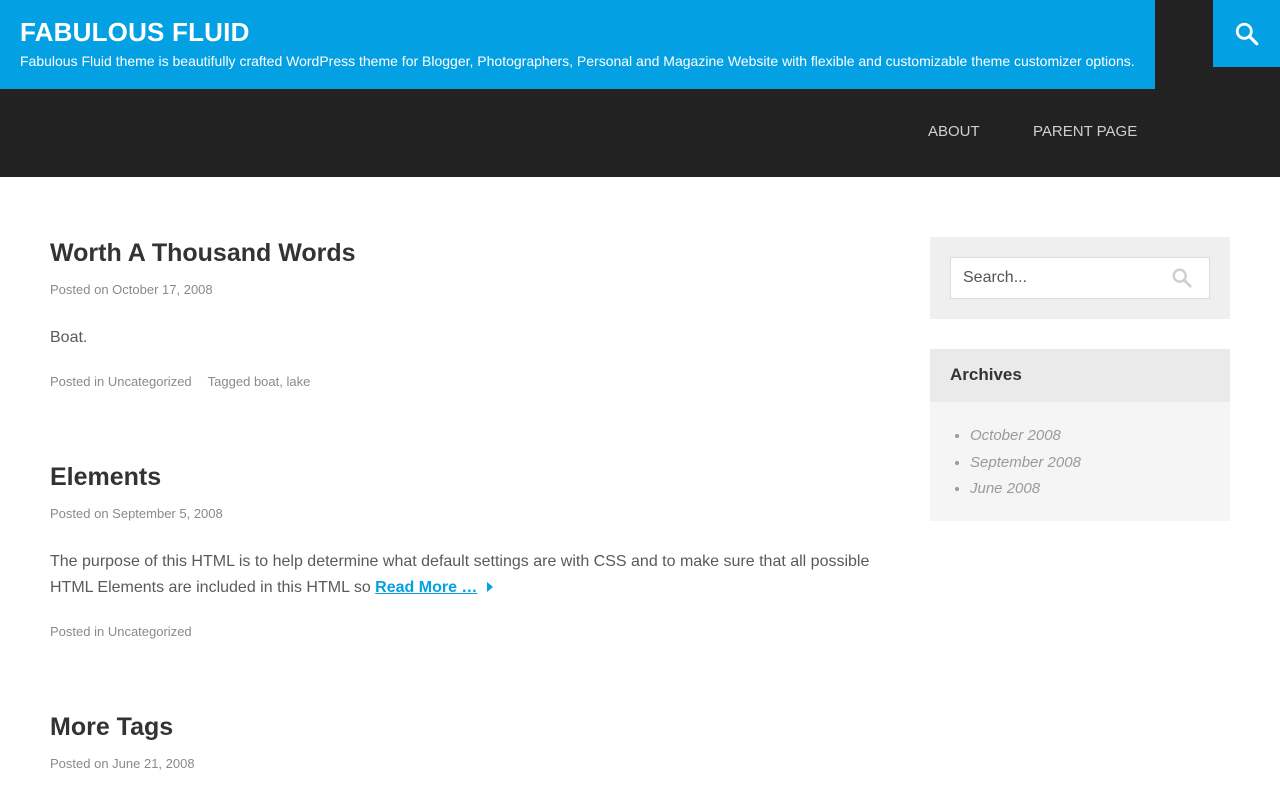  I want to click on archive-link-june-2008: June 2008, so click(1005, 488).